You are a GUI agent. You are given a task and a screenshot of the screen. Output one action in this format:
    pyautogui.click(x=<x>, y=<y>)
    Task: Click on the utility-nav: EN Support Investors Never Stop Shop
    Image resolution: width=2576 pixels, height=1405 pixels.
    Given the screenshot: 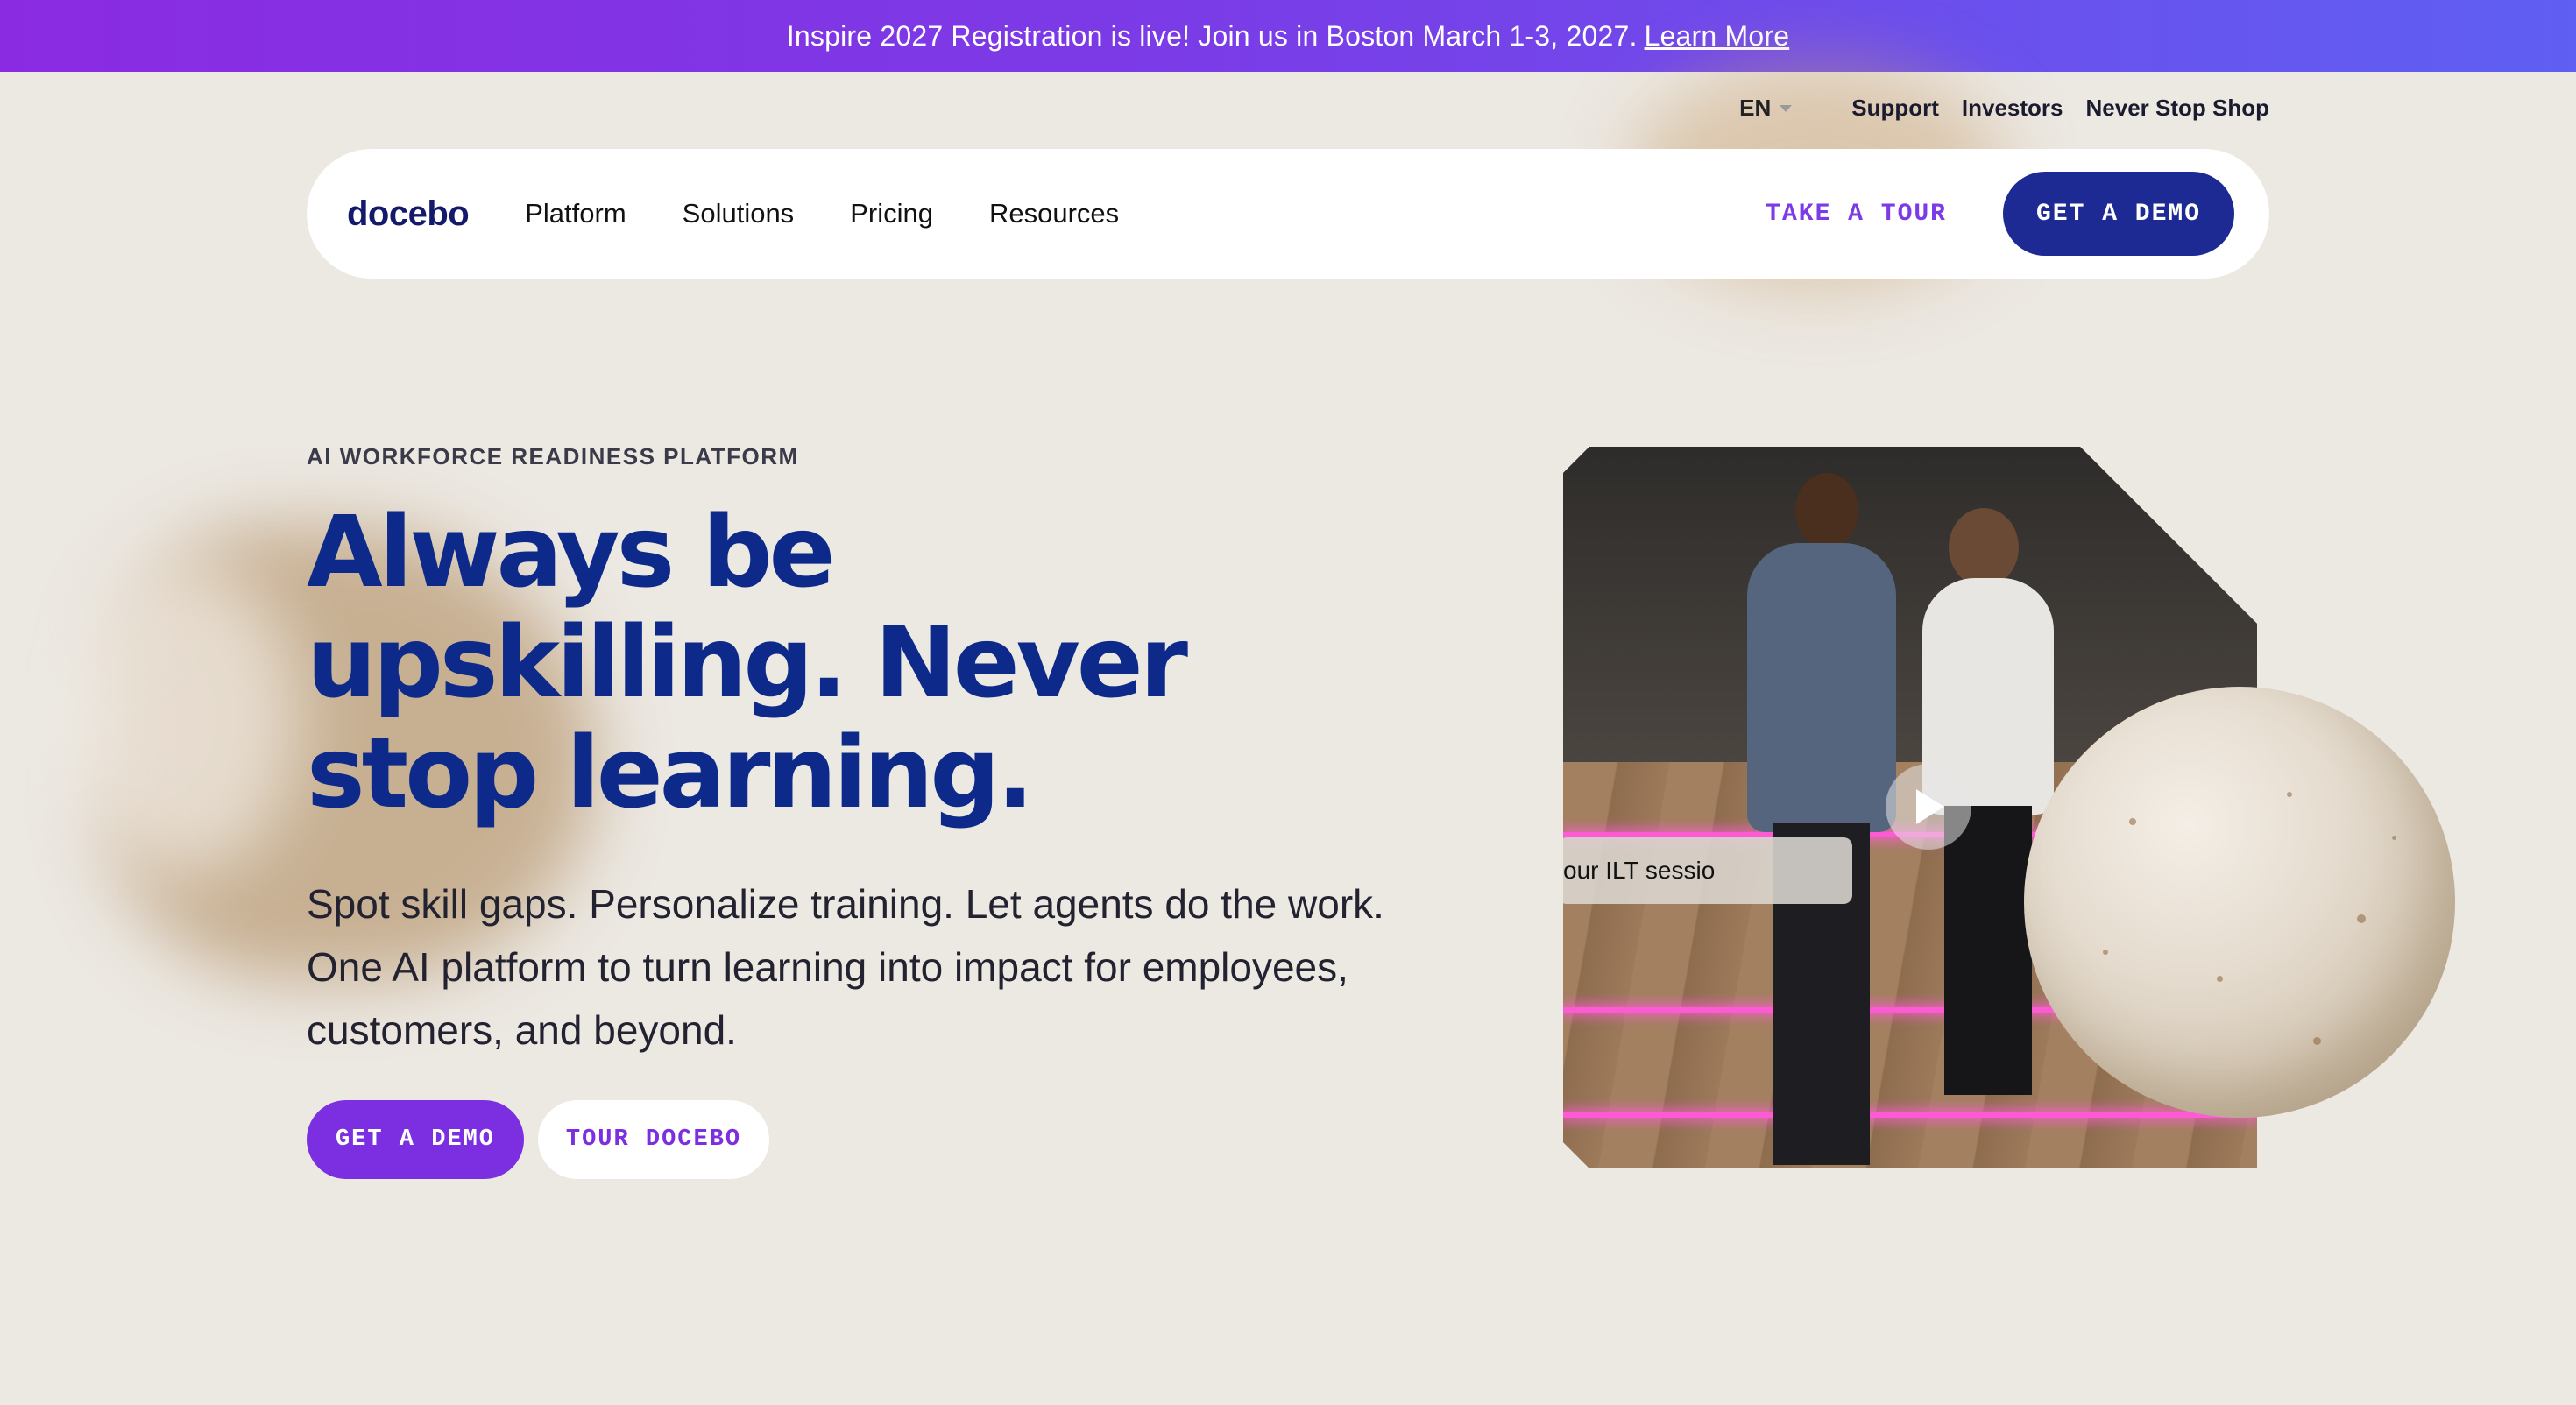 What is the action you would take?
    pyautogui.click(x=2004, y=108)
    